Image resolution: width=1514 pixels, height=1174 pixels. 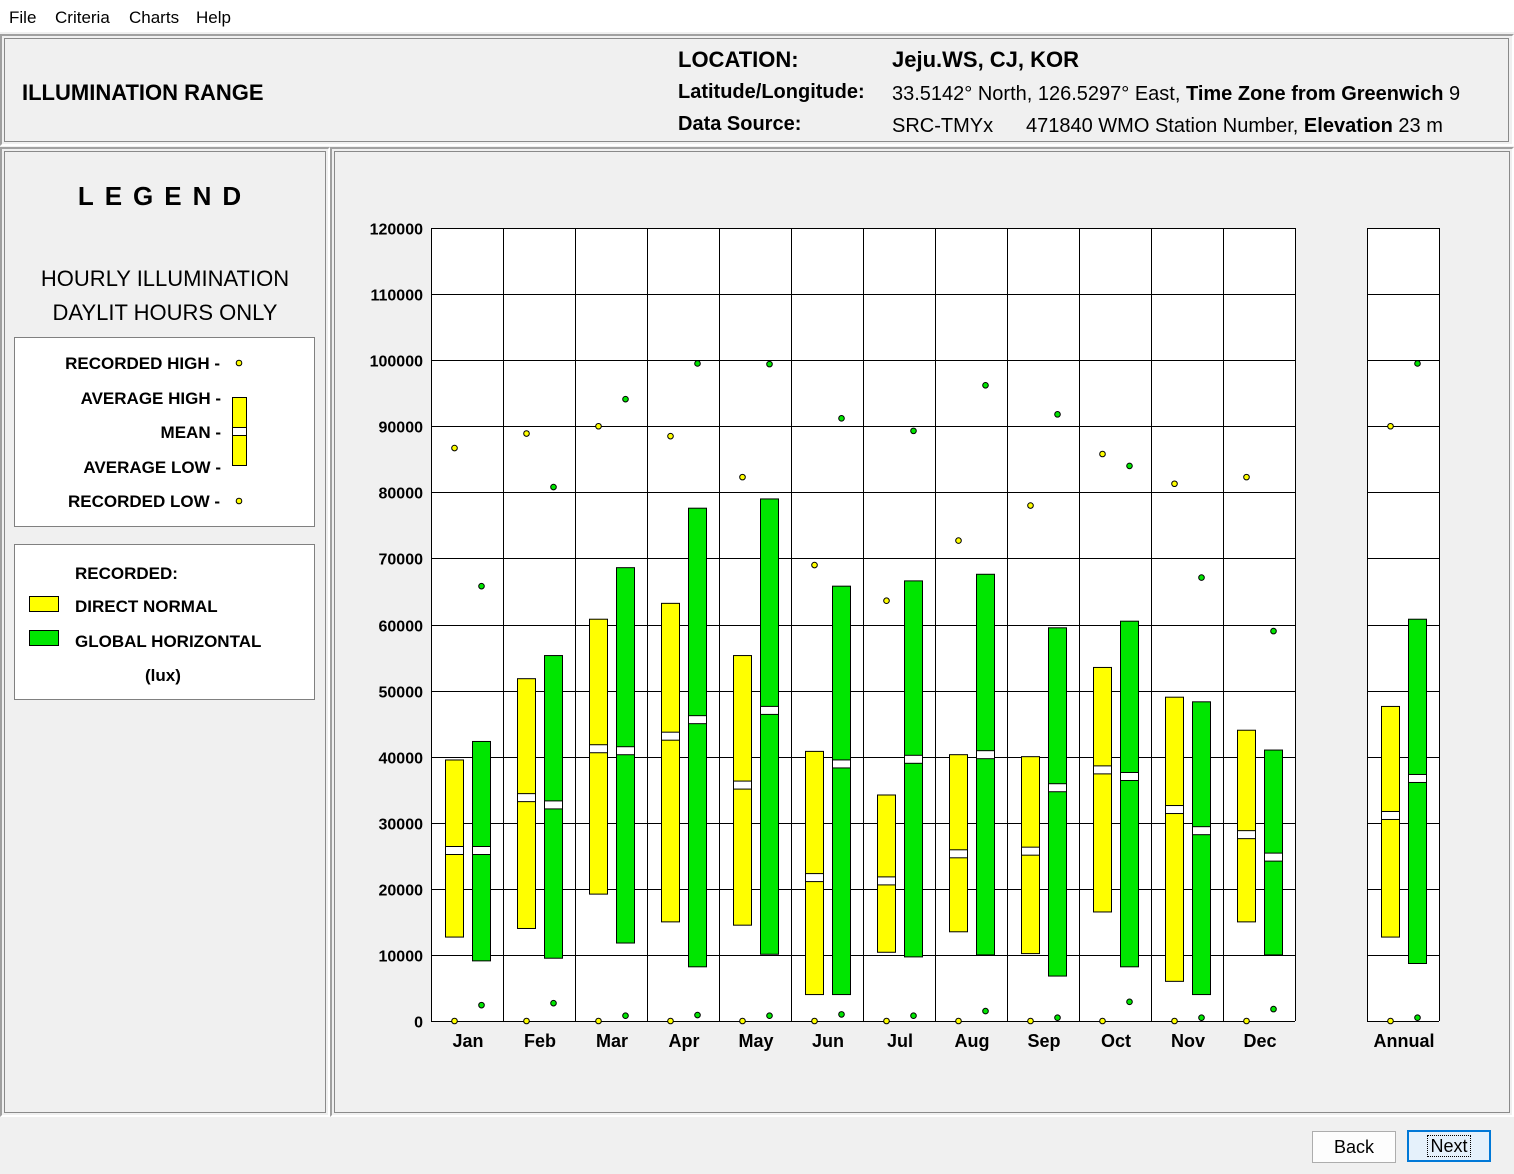 What do you see at coordinates (1390, 426) in the screenshot?
I see `direct-normal-recorded-high-annual` at bounding box center [1390, 426].